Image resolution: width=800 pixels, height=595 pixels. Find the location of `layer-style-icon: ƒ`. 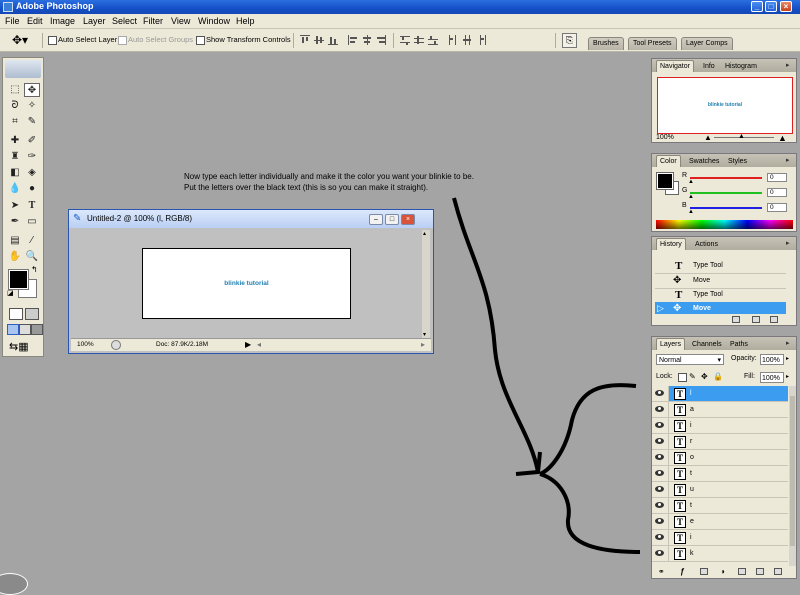

layer-style-icon: ƒ is located at coordinates (682, 571).